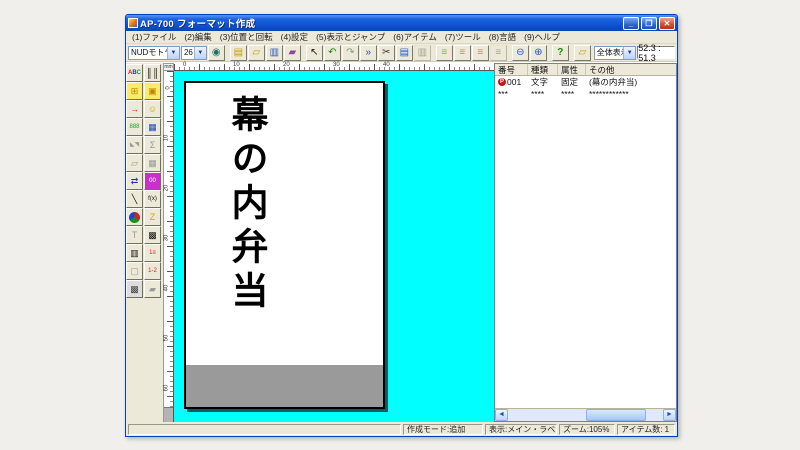 The height and width of the screenshot is (450, 800). I want to click on ruler-unit-label: mm, so click(168, 67).